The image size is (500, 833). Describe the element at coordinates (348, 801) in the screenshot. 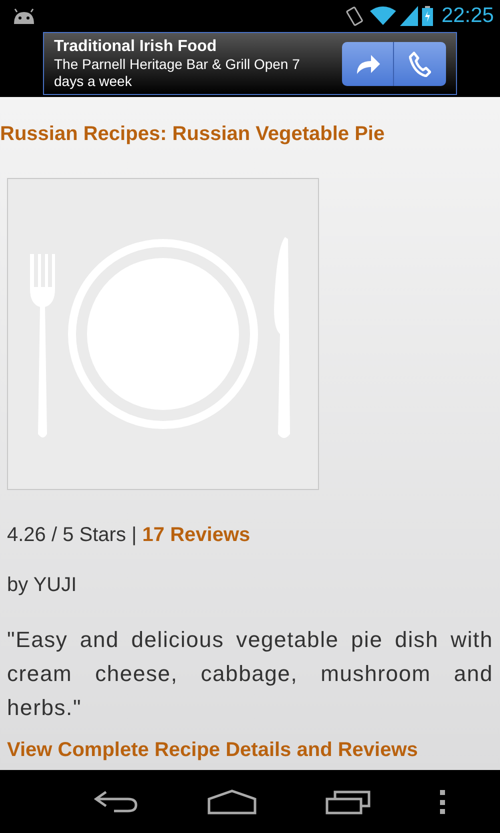

I see `recent-apps-icon` at that location.